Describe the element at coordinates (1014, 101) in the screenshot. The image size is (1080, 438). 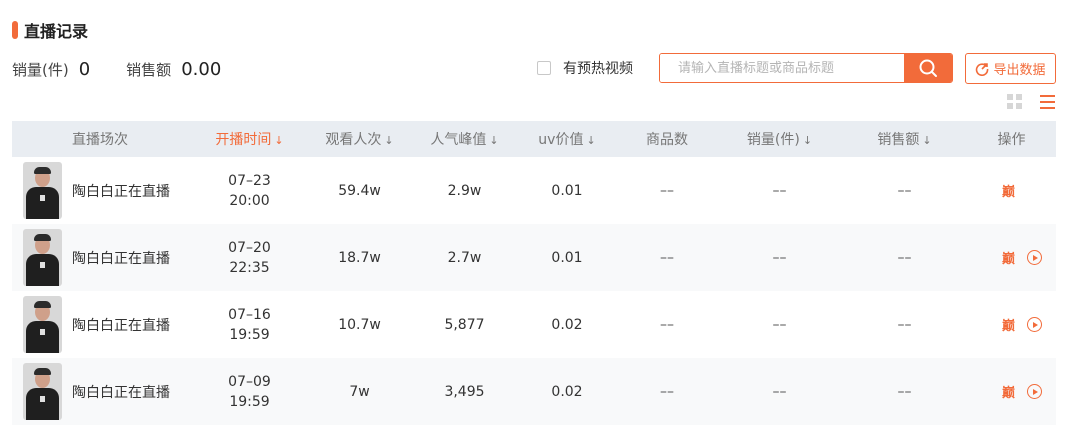
I see `grid-view-icon` at that location.